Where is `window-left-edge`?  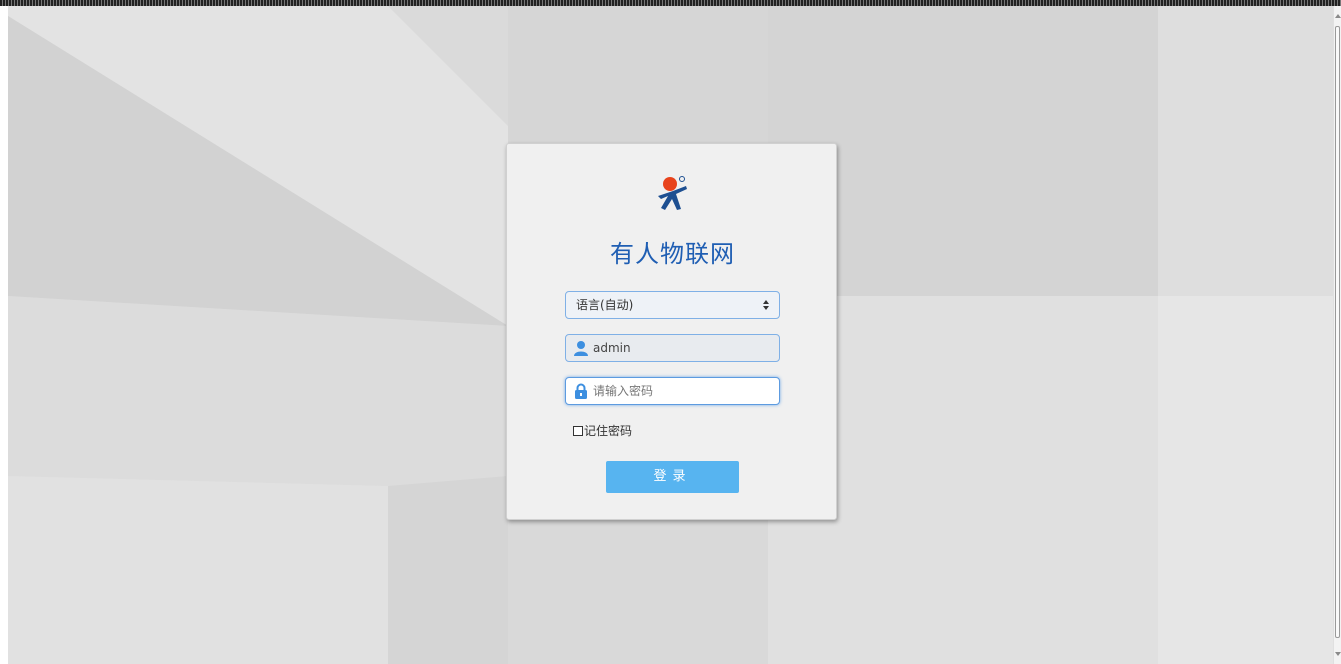 window-left-edge is located at coordinates (4, 335).